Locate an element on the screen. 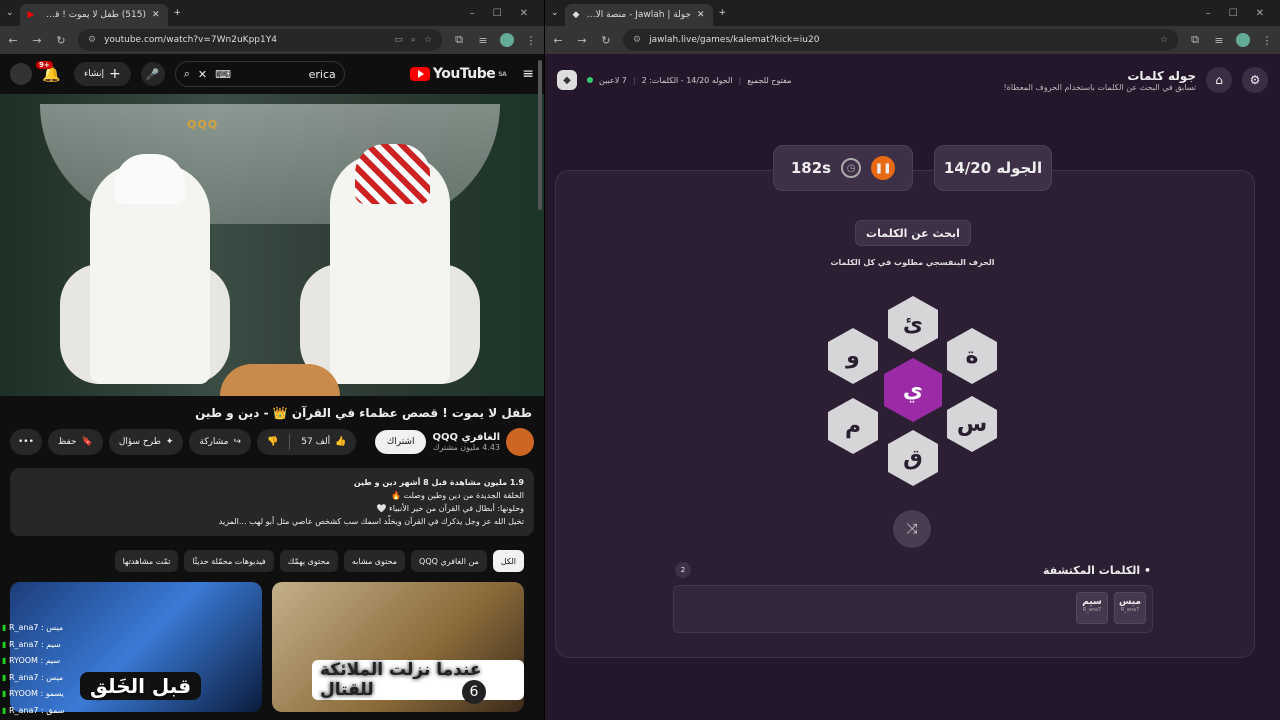 The height and width of the screenshot is (720, 1280). like-icon: 👍 is located at coordinates (340, 442).